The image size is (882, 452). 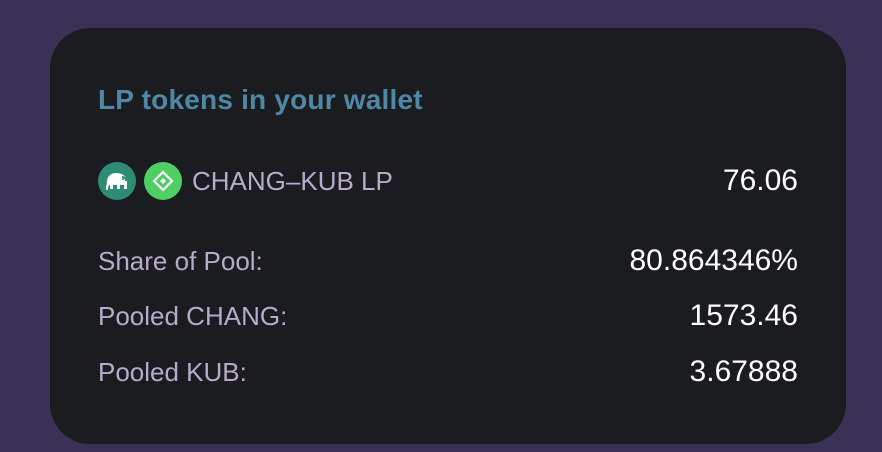 What do you see at coordinates (292, 180) in the screenshot?
I see `lp-pair-name: CHANG–KUB LP` at bounding box center [292, 180].